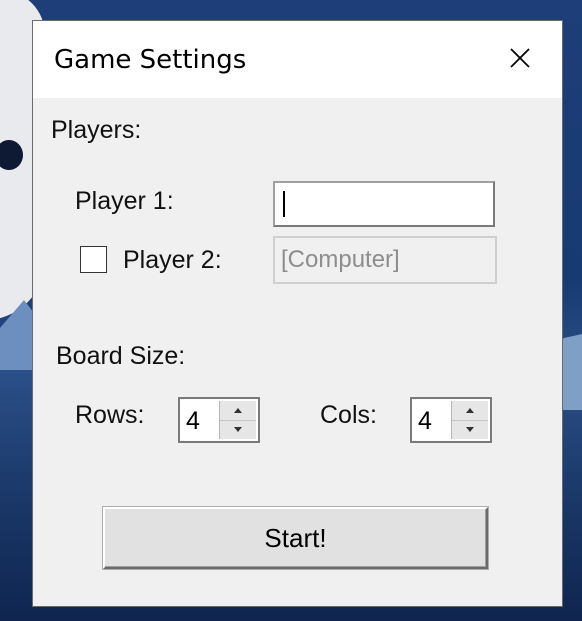  I want to click on player2-checkbox, so click(93, 259).